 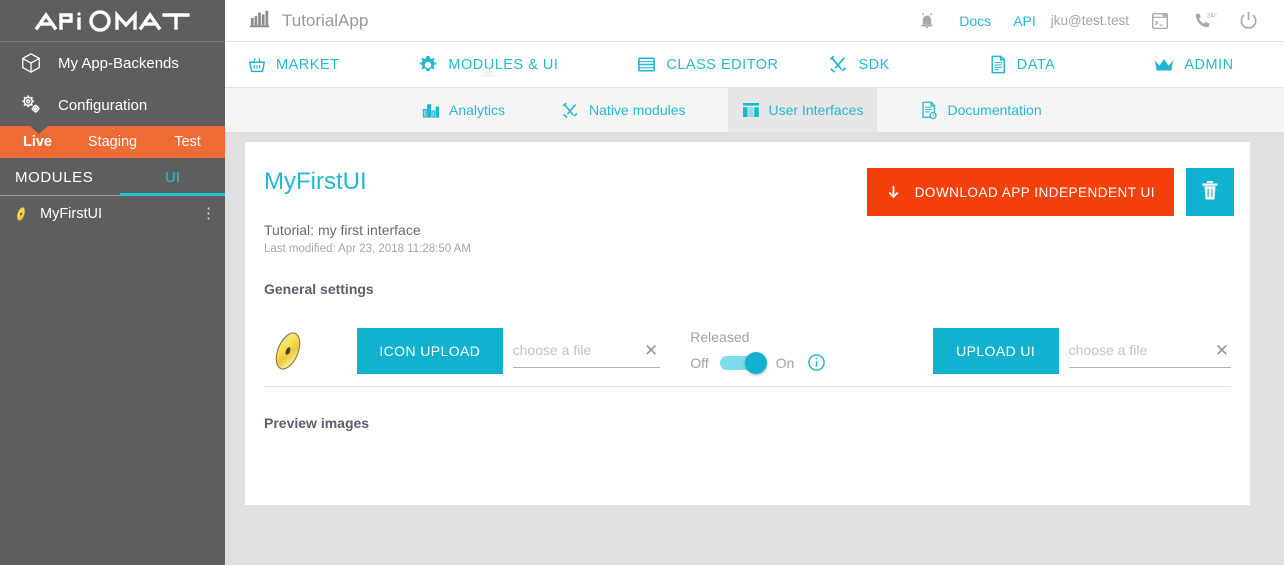 What do you see at coordinates (998, 64) in the screenshot?
I see `document-icon` at bounding box center [998, 64].